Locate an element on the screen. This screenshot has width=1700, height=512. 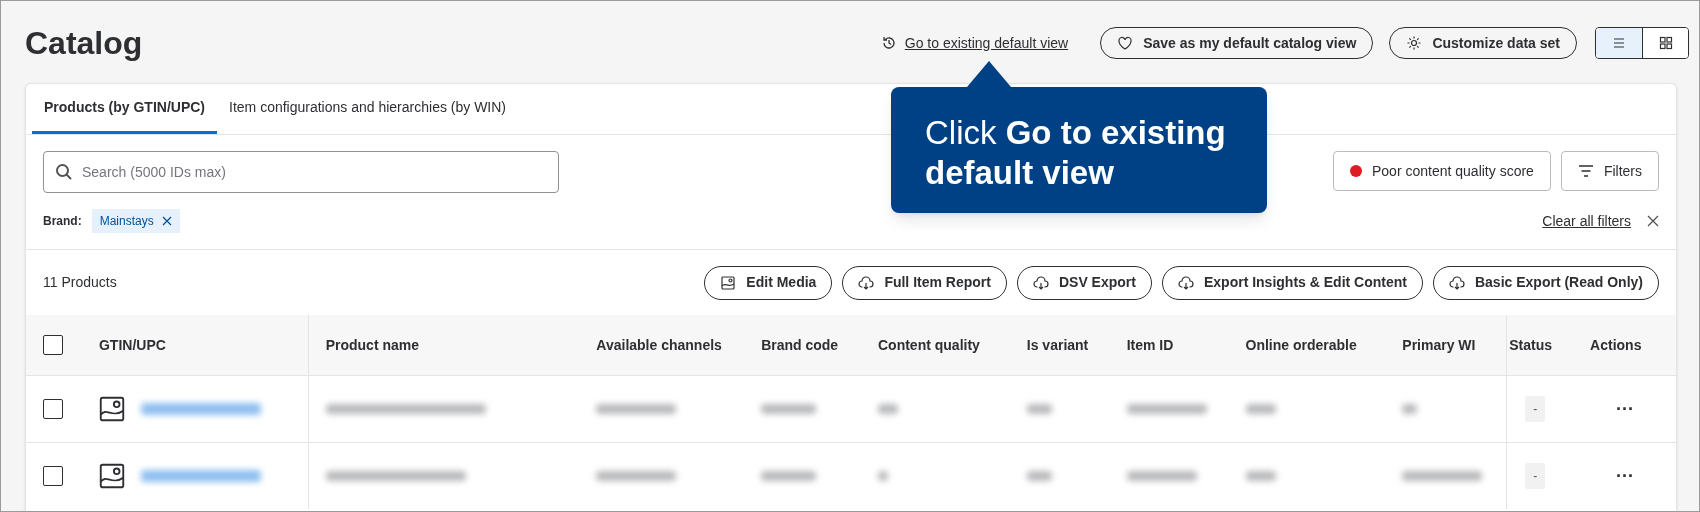
tab: Products (by GTIN/UPC) is located at coordinates (124, 109).